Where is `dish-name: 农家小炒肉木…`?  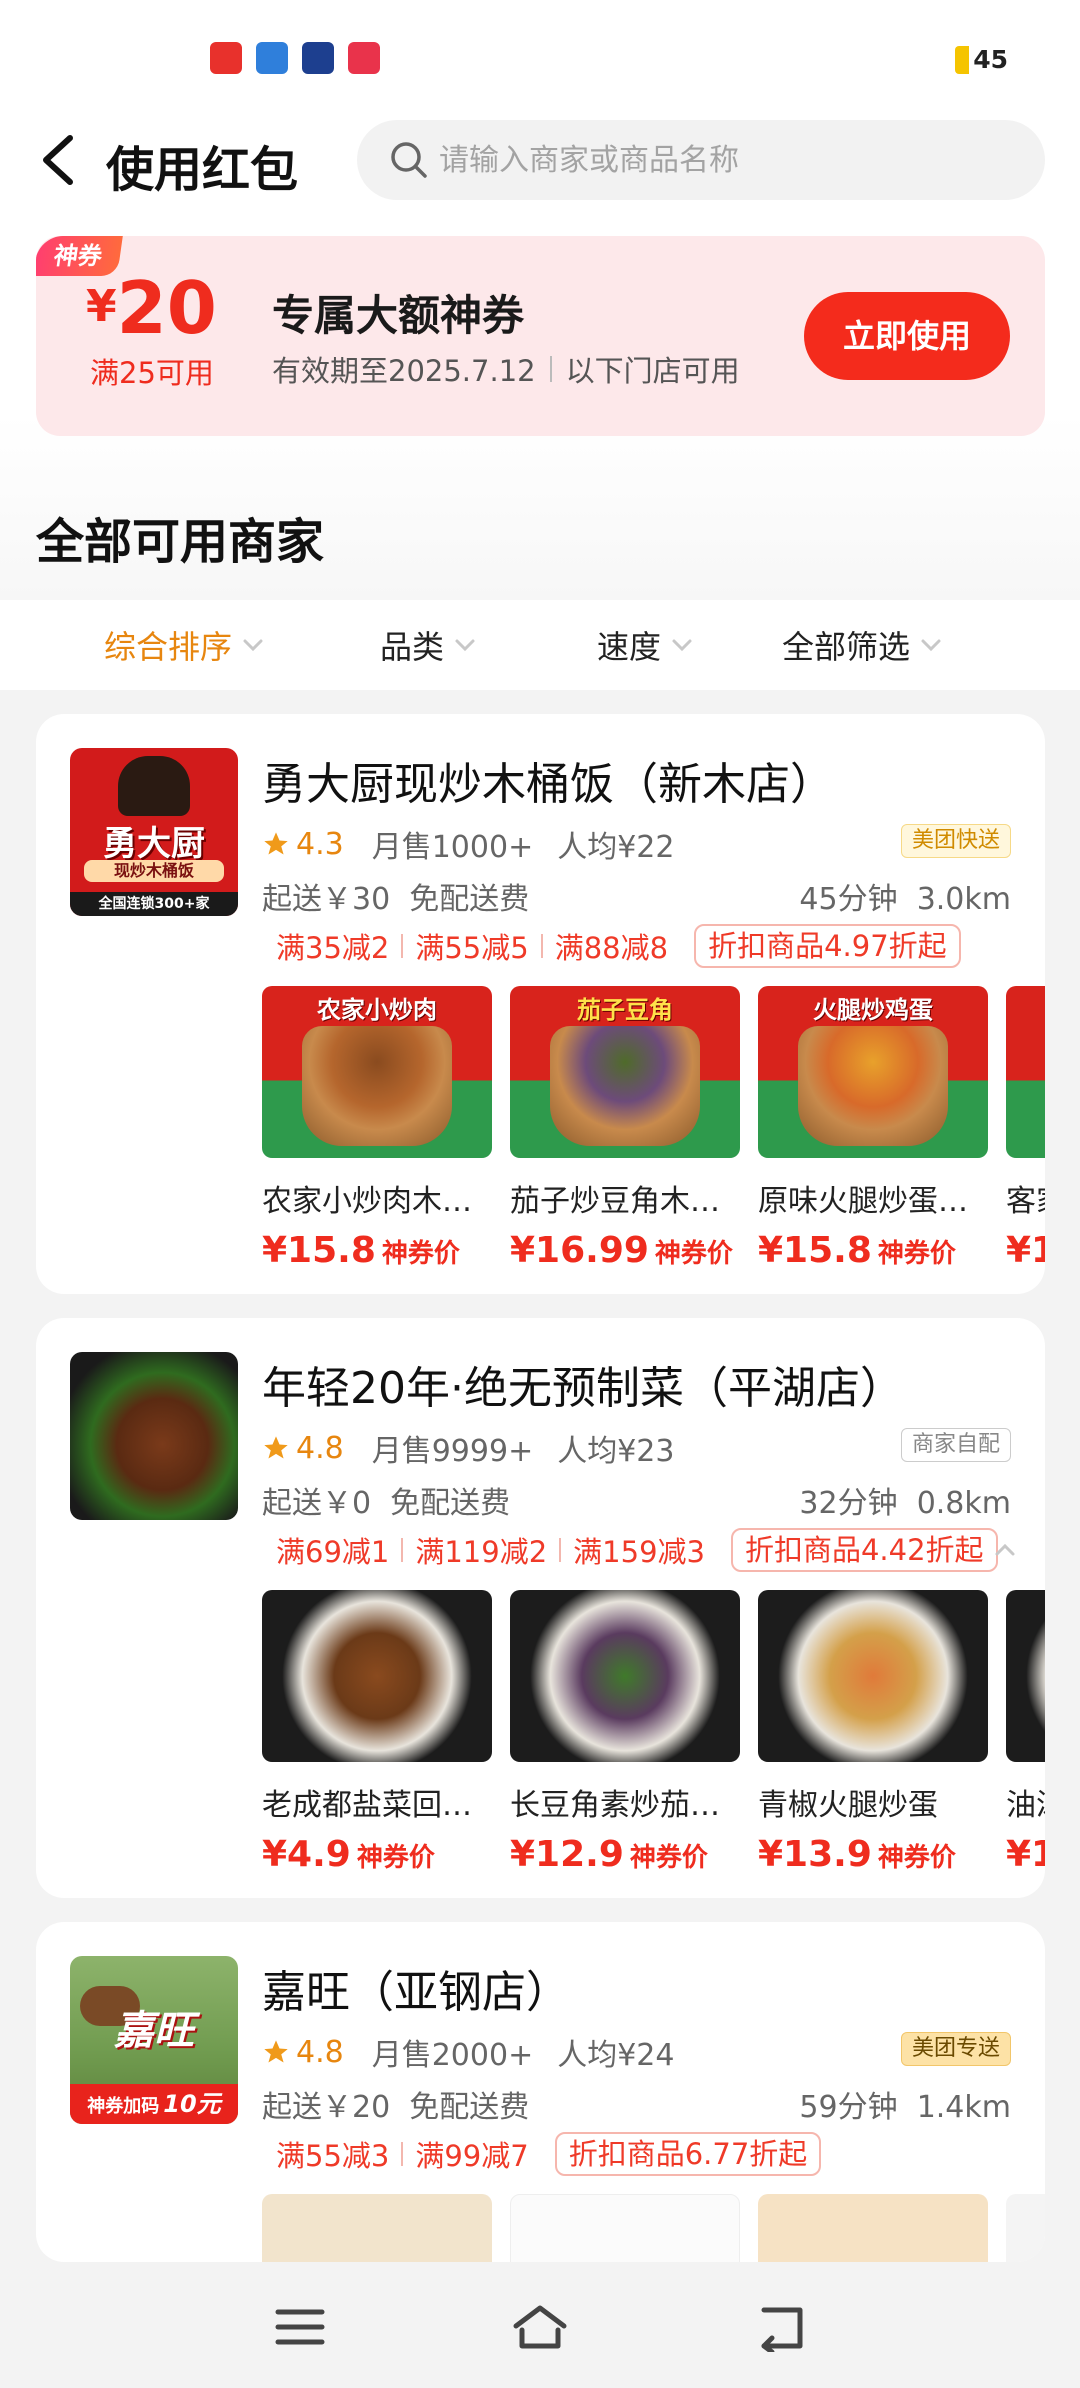 dish-name: 农家小炒肉木… is located at coordinates (367, 1201).